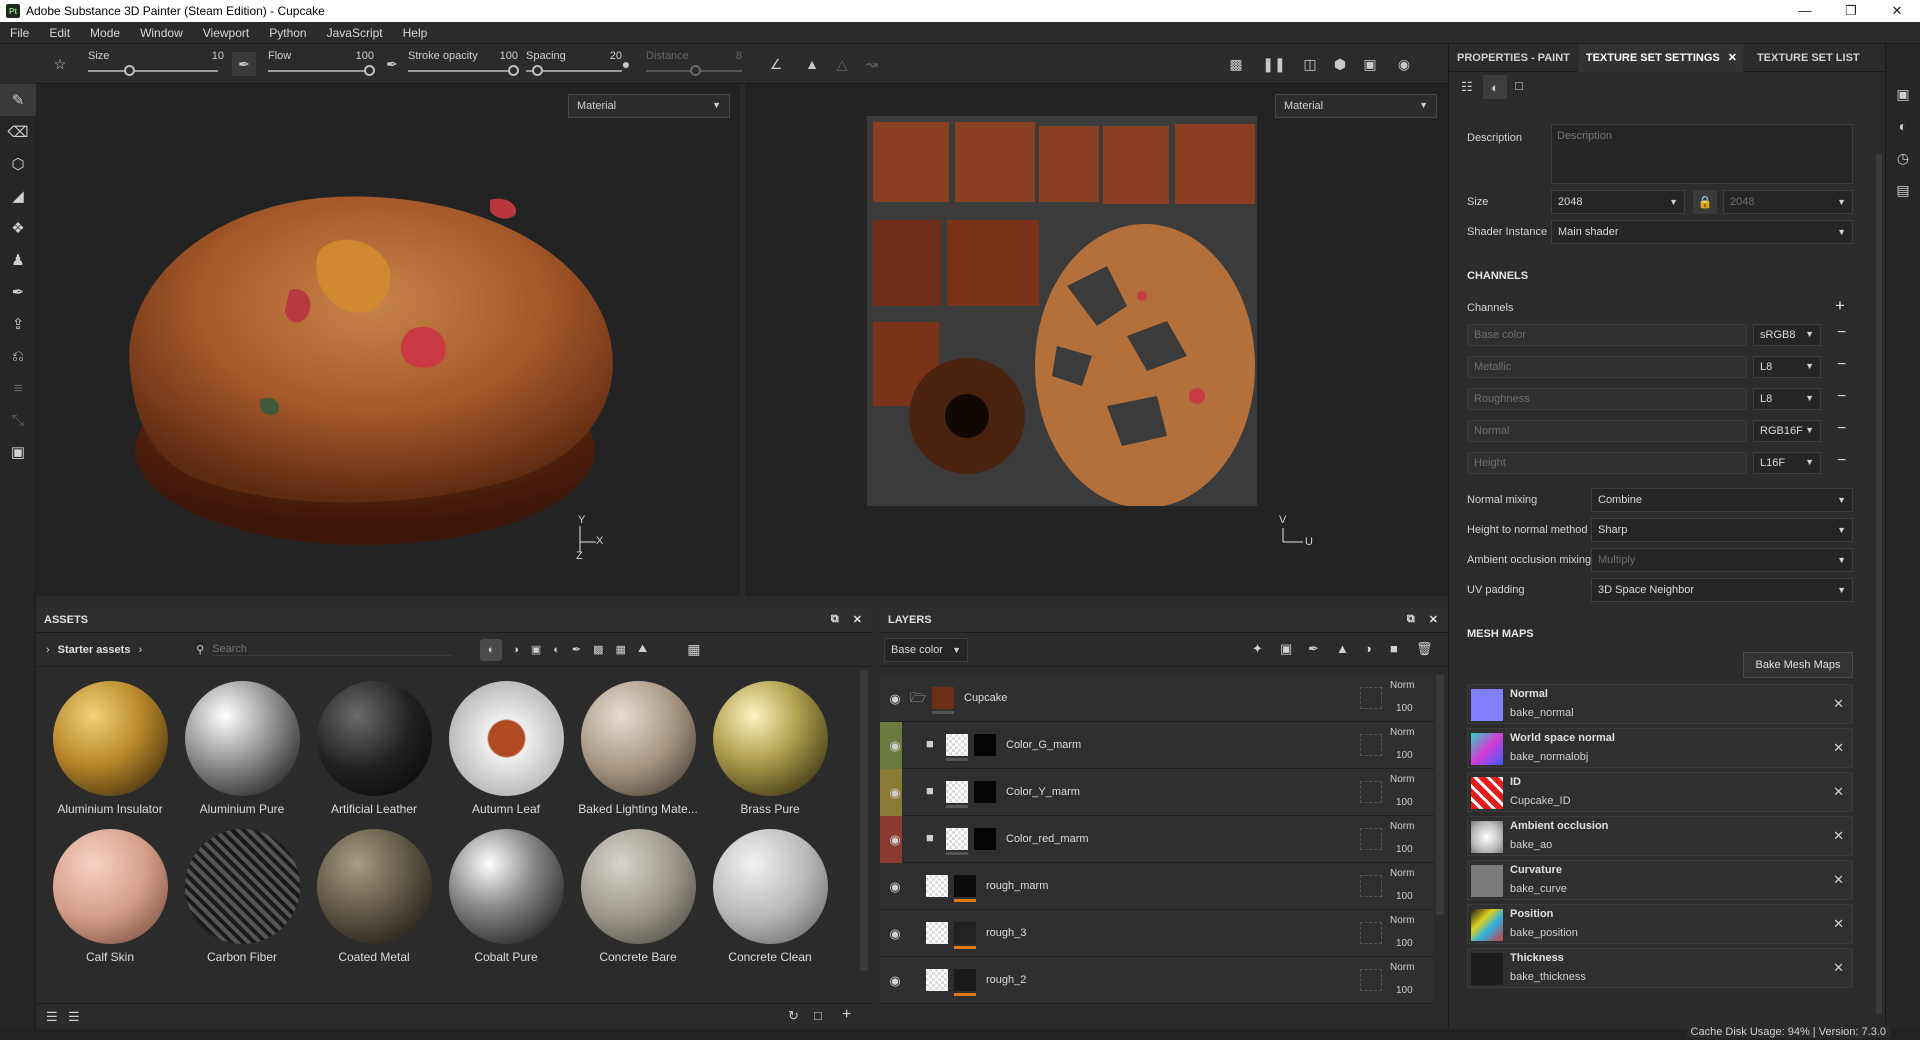 This screenshot has width=1920, height=1040. What do you see at coordinates (18, 324) in the screenshot?
I see `export-icon: ⇪` at bounding box center [18, 324].